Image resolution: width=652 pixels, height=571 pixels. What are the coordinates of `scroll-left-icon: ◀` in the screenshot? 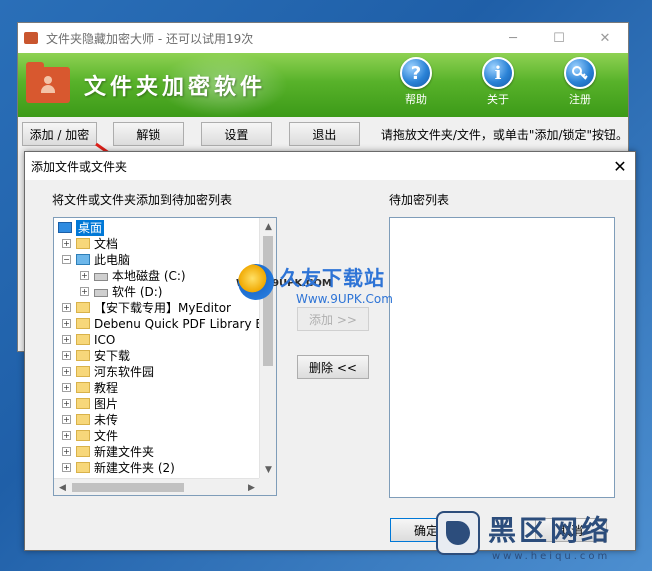 It's located at (62, 487).